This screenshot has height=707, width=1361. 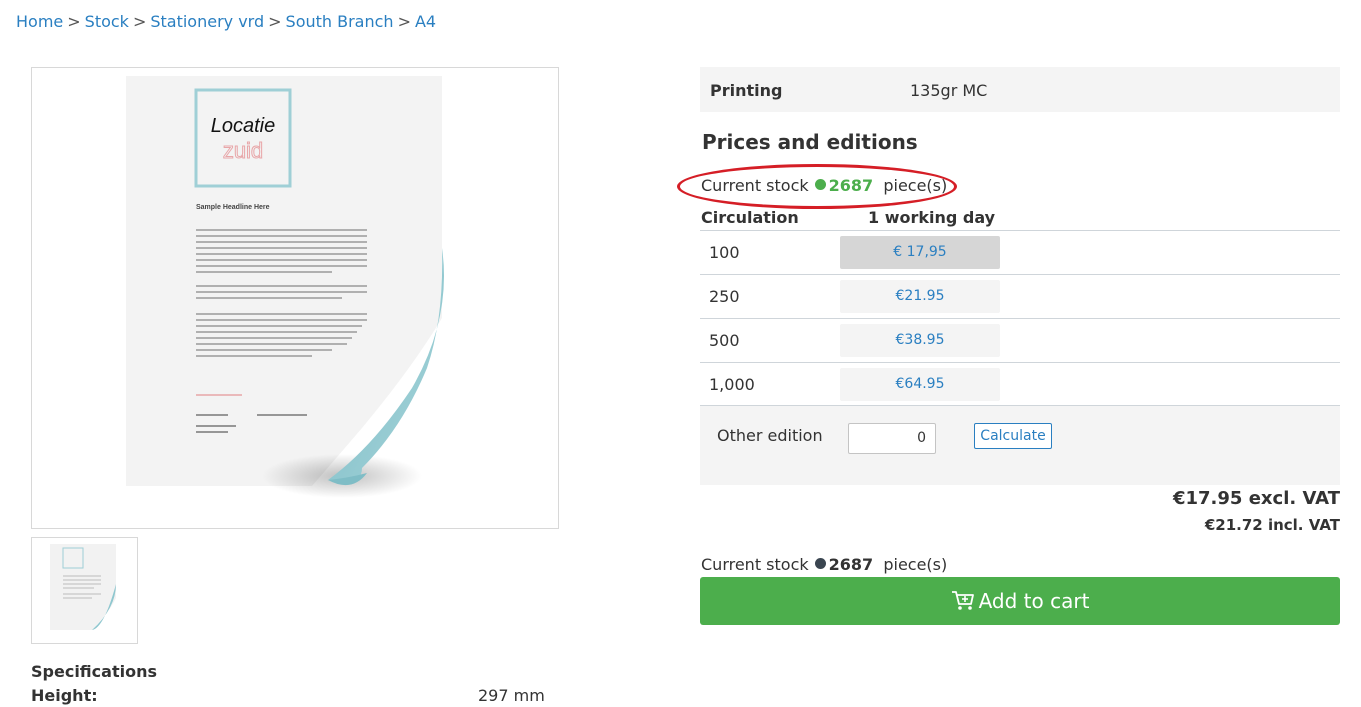 I want to click on add-to-cart-button: Add to cart, so click(x=1020, y=601).